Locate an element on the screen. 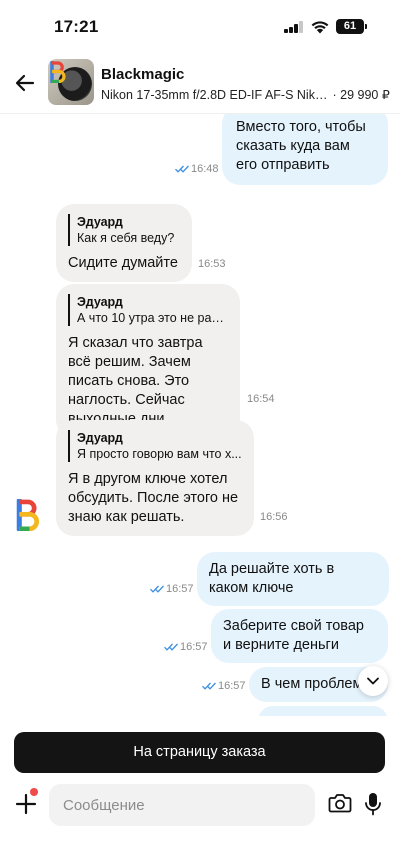  product-price: · 29 990 ₽ is located at coordinates (361, 95).